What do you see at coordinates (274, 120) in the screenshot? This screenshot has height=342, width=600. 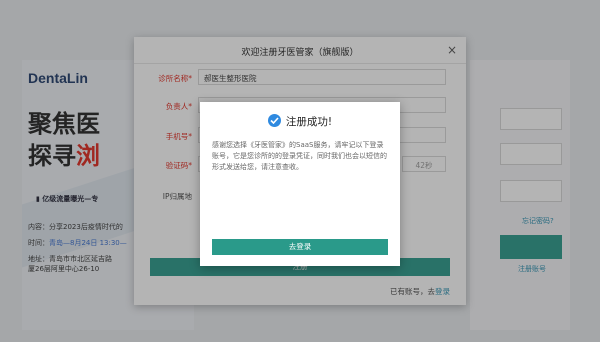 I see `check-circle-icon` at bounding box center [274, 120].